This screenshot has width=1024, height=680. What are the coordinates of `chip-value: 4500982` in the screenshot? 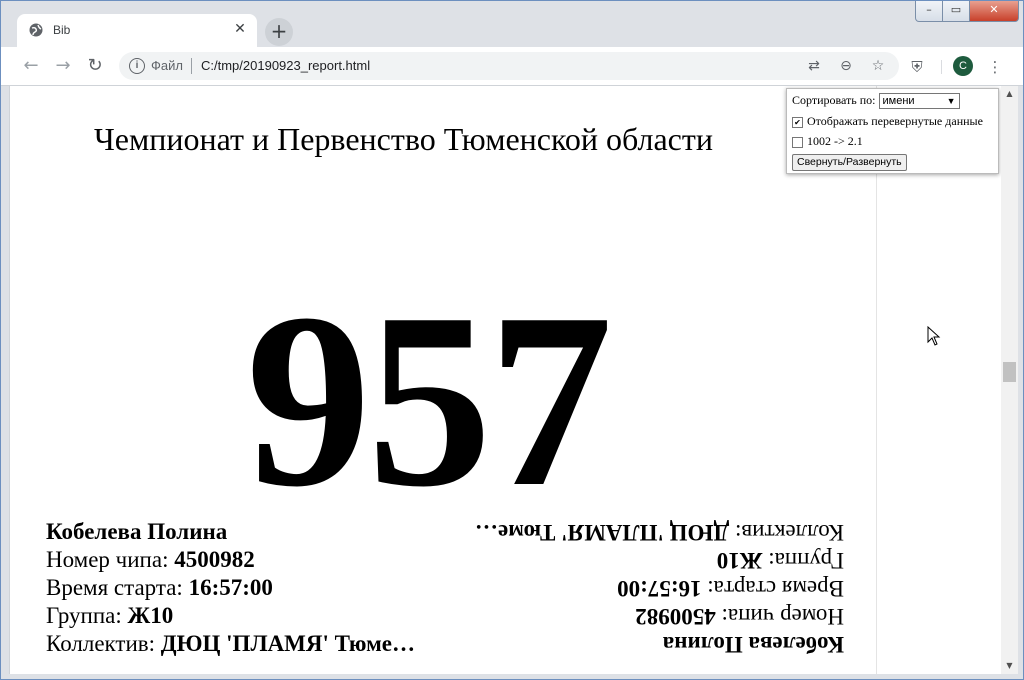 It's located at (214, 559).